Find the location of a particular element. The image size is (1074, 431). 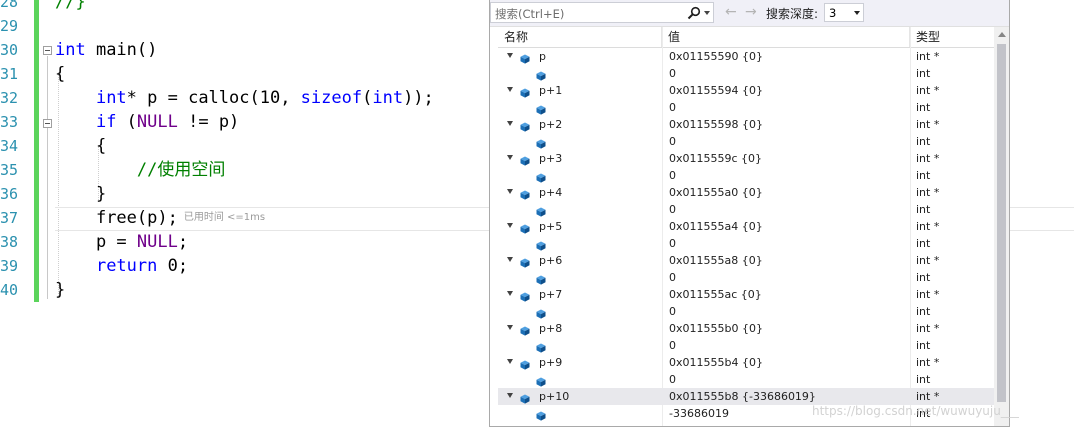

search-box: 搜索(Ctrl+E) is located at coordinates (602, 12).